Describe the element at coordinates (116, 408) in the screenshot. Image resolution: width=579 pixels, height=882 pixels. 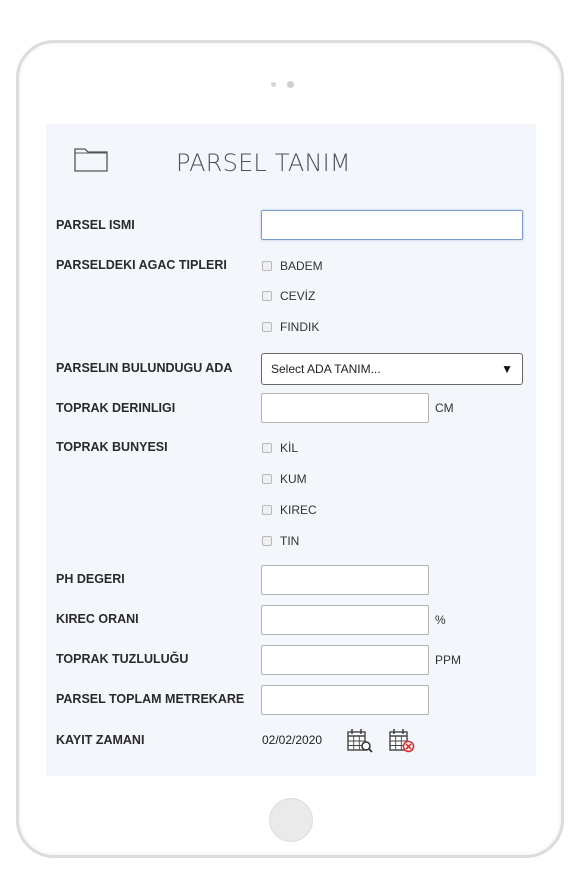
I see `toprak-derinligi-label: TOPRAK DERINLIGI` at that location.